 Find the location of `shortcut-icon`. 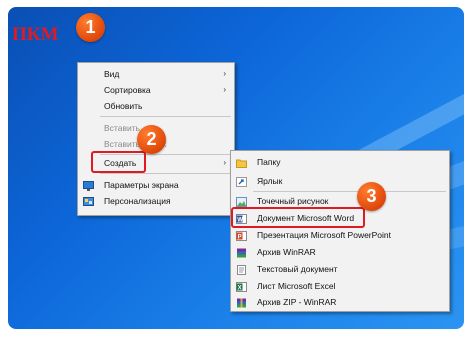

shortcut-icon is located at coordinates (241, 181).